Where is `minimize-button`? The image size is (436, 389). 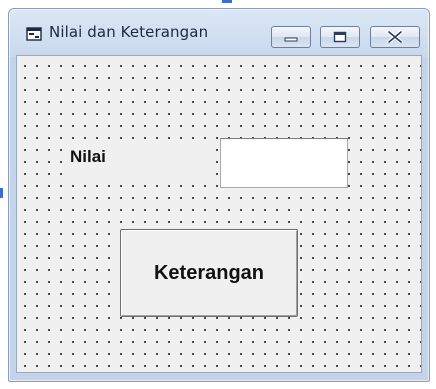 minimize-button is located at coordinates (291, 37).